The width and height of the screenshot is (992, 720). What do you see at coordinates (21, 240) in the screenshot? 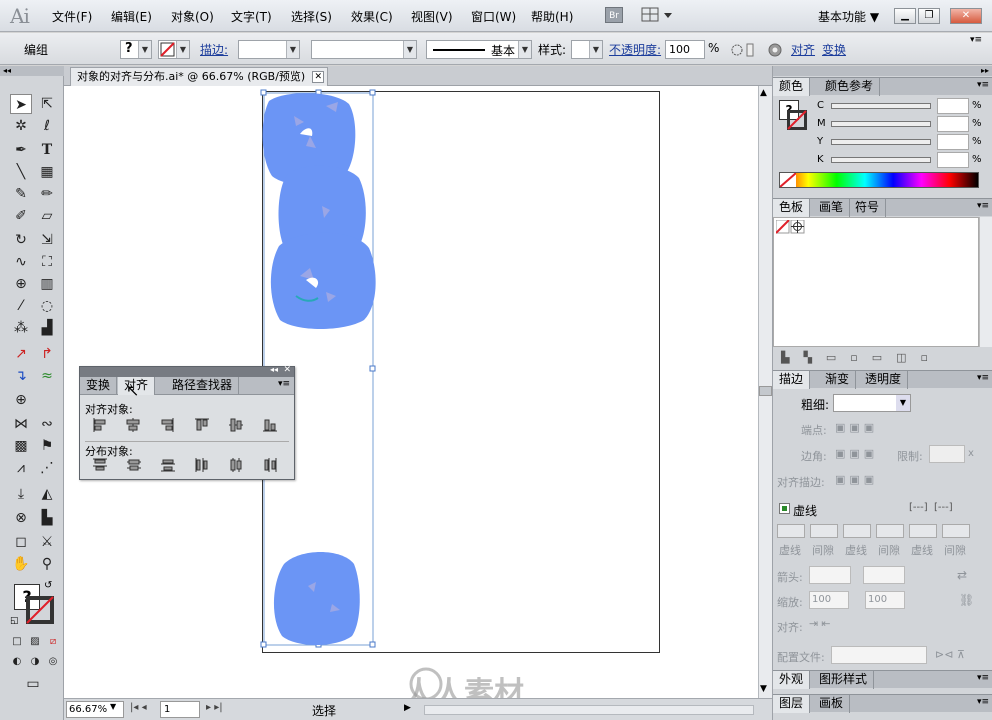
I see `rotate-tool: ↻` at bounding box center [21, 240].